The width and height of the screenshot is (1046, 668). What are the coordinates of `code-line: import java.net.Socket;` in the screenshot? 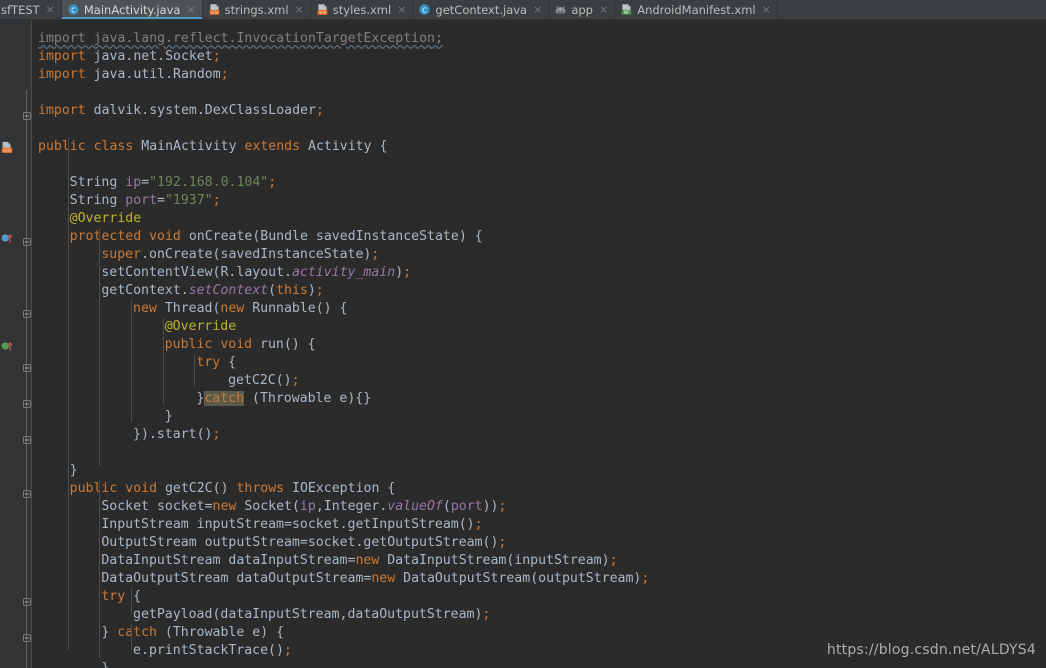 It's located at (129, 56).